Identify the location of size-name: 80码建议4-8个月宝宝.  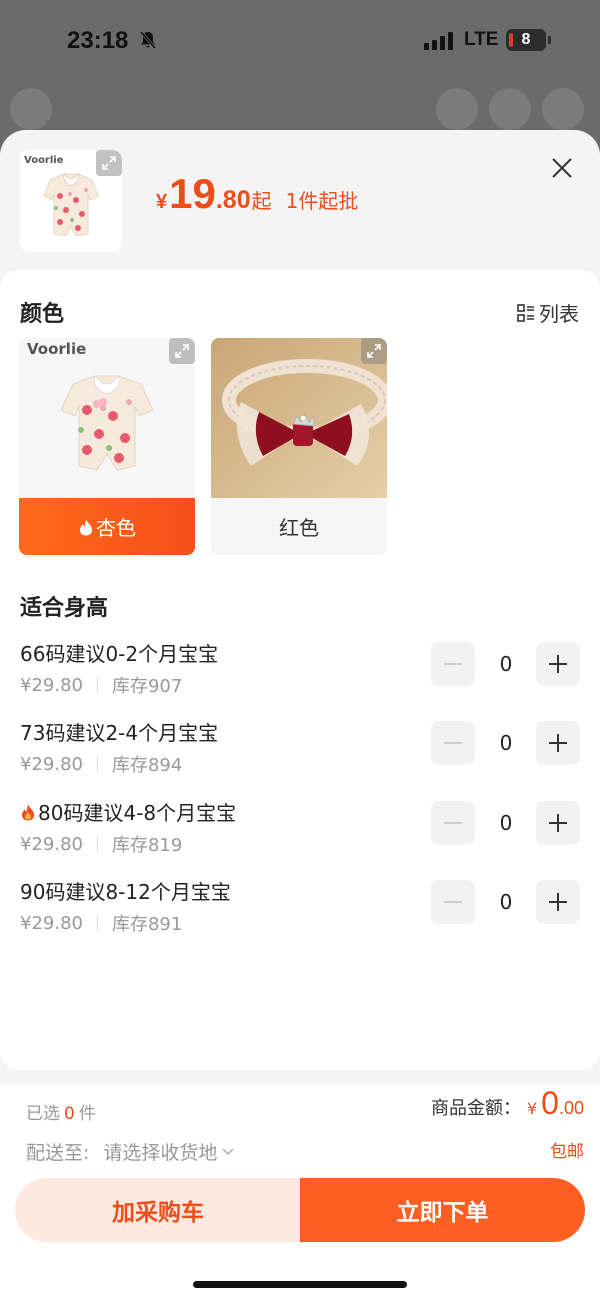
(128, 811).